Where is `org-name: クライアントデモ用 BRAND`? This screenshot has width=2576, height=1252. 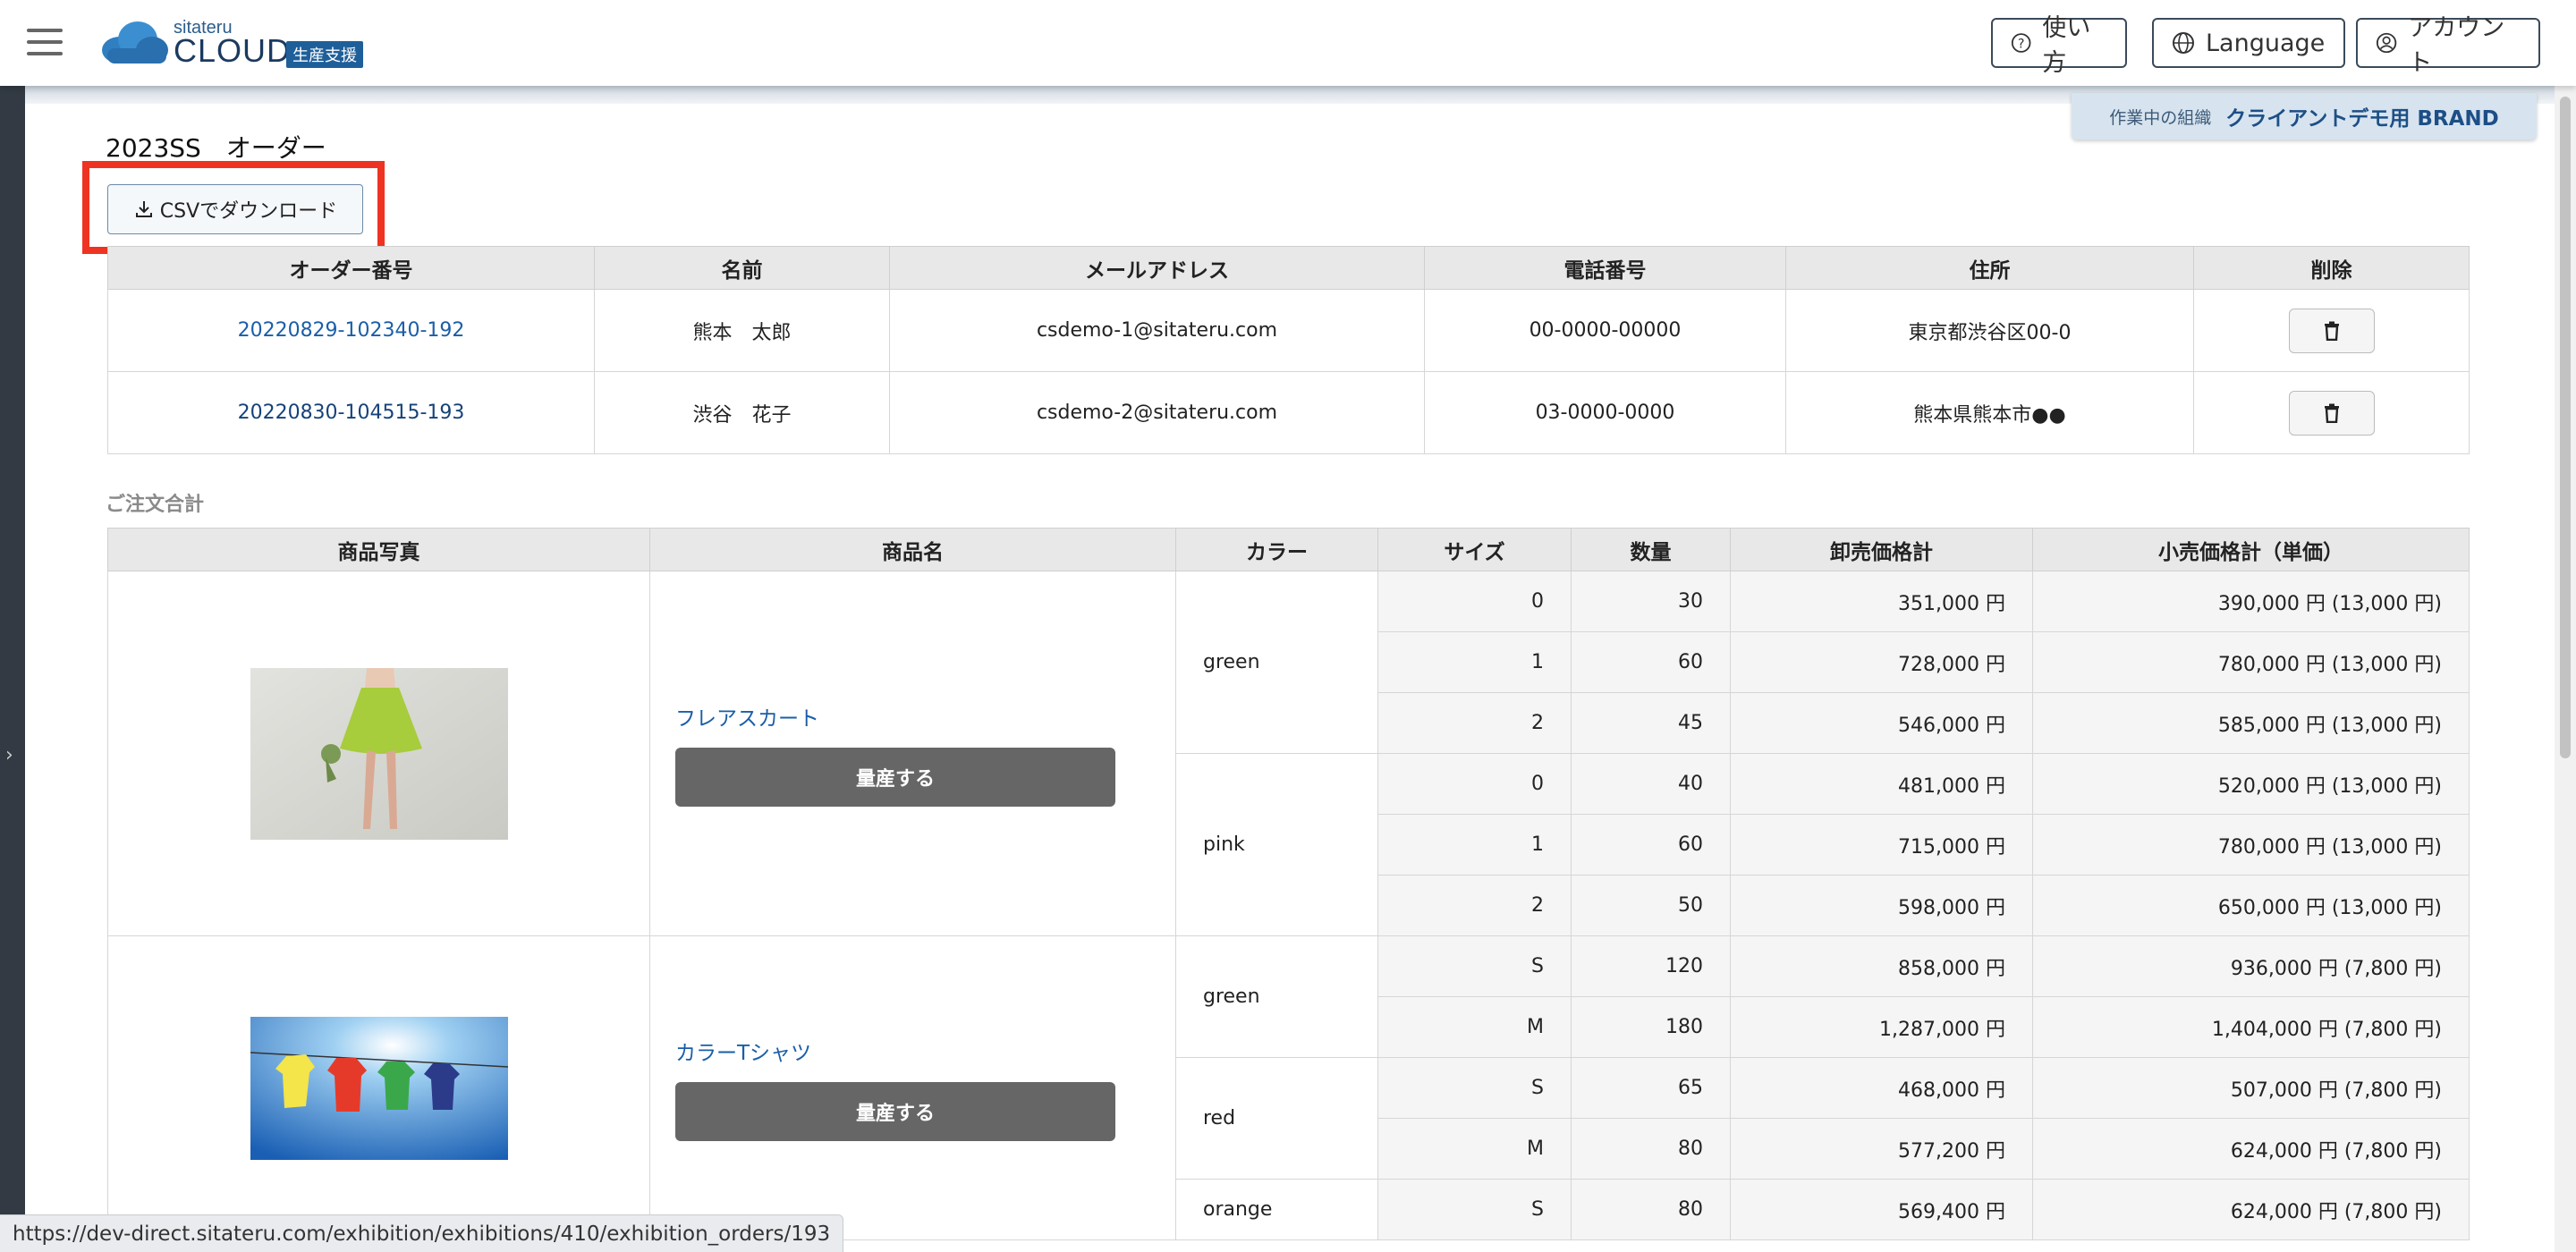
org-name: クライアントデモ用 BRAND is located at coordinates (2362, 119).